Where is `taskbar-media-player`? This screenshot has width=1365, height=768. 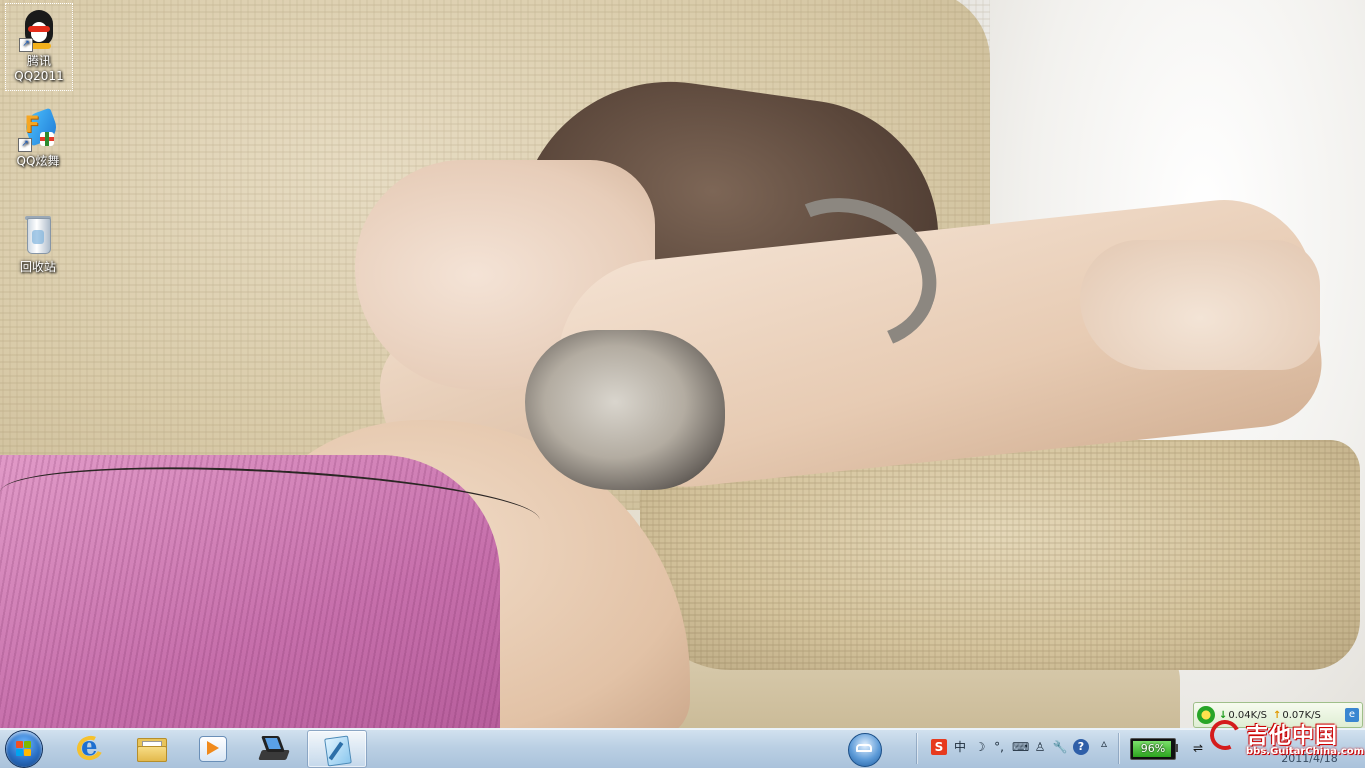
taskbar-media-player is located at coordinates (212, 748).